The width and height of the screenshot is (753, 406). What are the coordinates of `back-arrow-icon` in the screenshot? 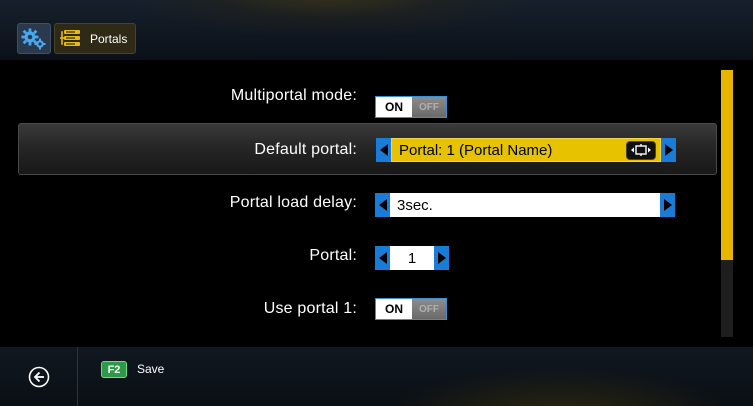 It's located at (38, 376).